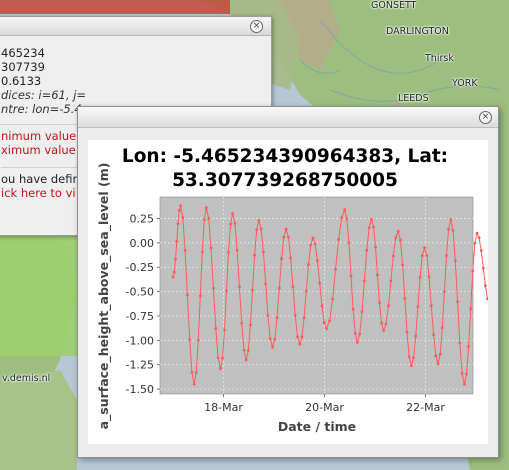  I want to click on map-land-wales, so click(38, 420).